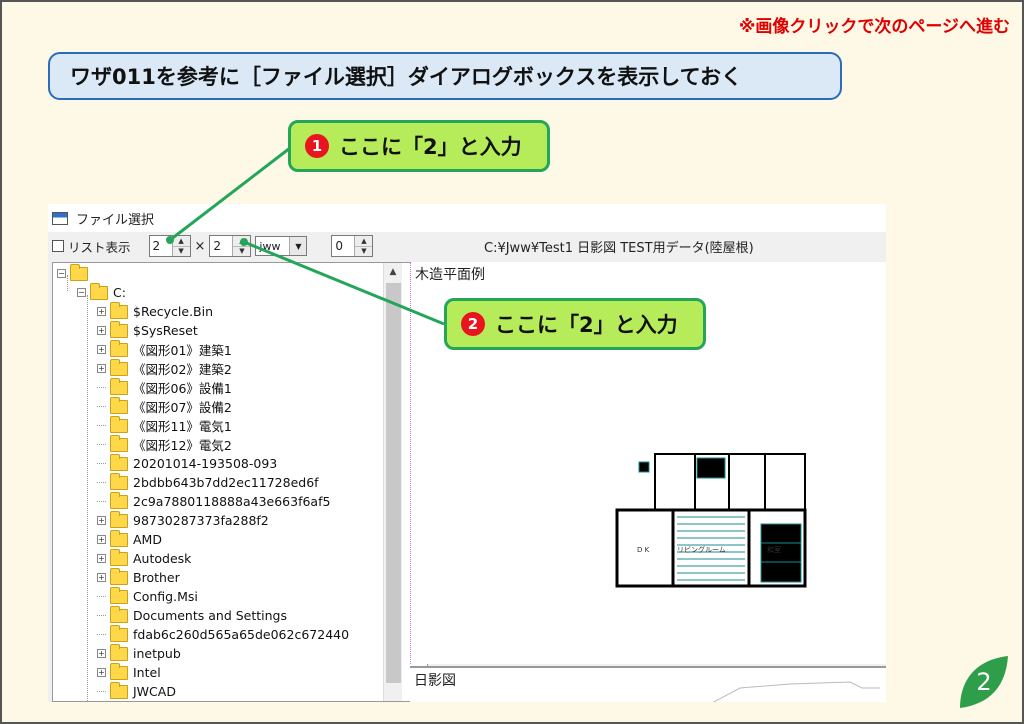 The image size is (1024, 724). I want to click on tree-item: 《図形11》電気1, so click(164, 425).